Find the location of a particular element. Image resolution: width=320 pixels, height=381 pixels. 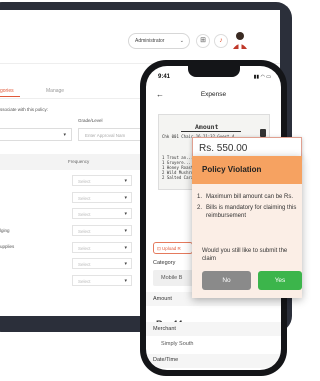

tab-manage: Manage is located at coordinates (55, 91).